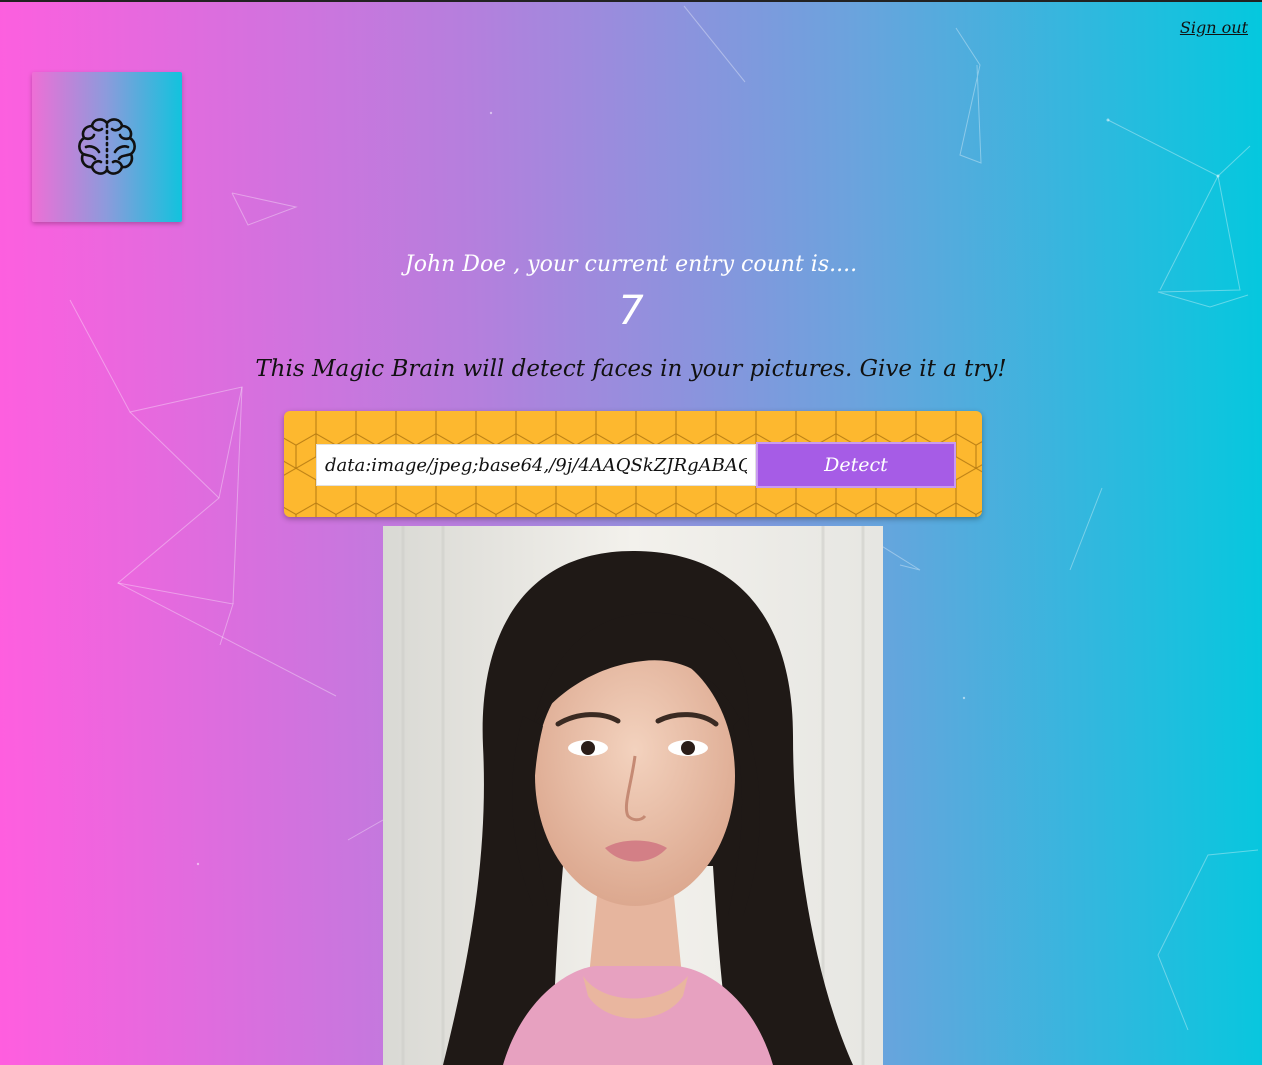 The height and width of the screenshot is (1065, 1262). I want to click on logo-tilt-card, so click(107, 147).